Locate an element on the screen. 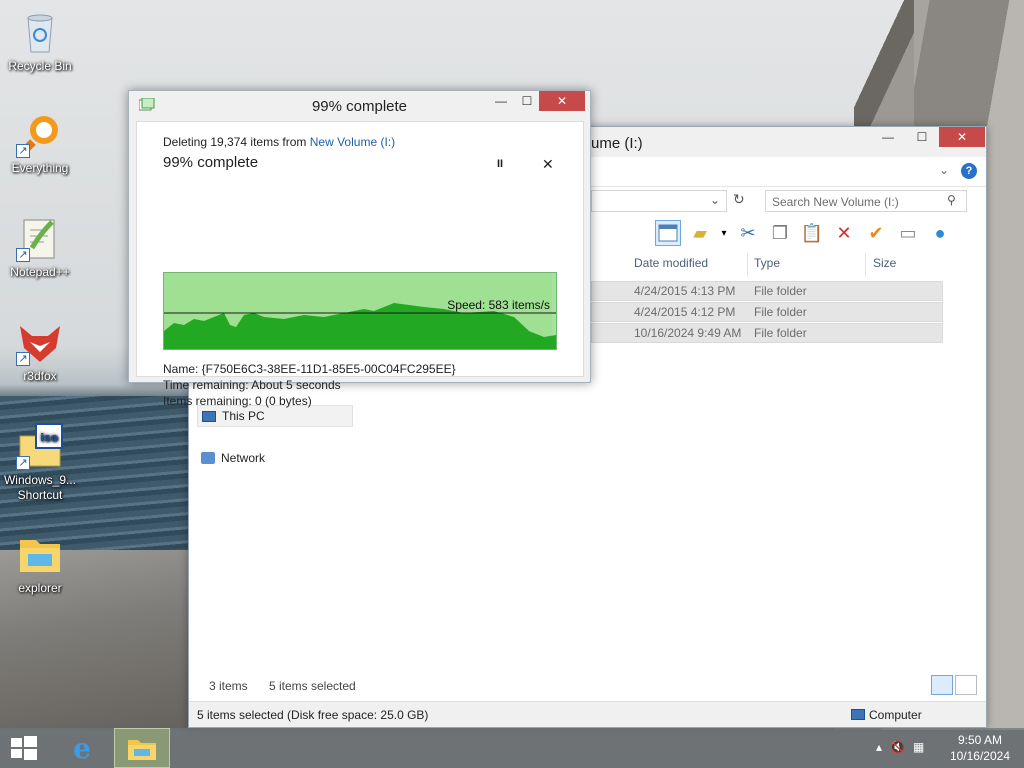 The width and height of the screenshot is (1024, 768). desktop-icon-recycle-bin: Recycle Bin is located at coordinates (40, 41).